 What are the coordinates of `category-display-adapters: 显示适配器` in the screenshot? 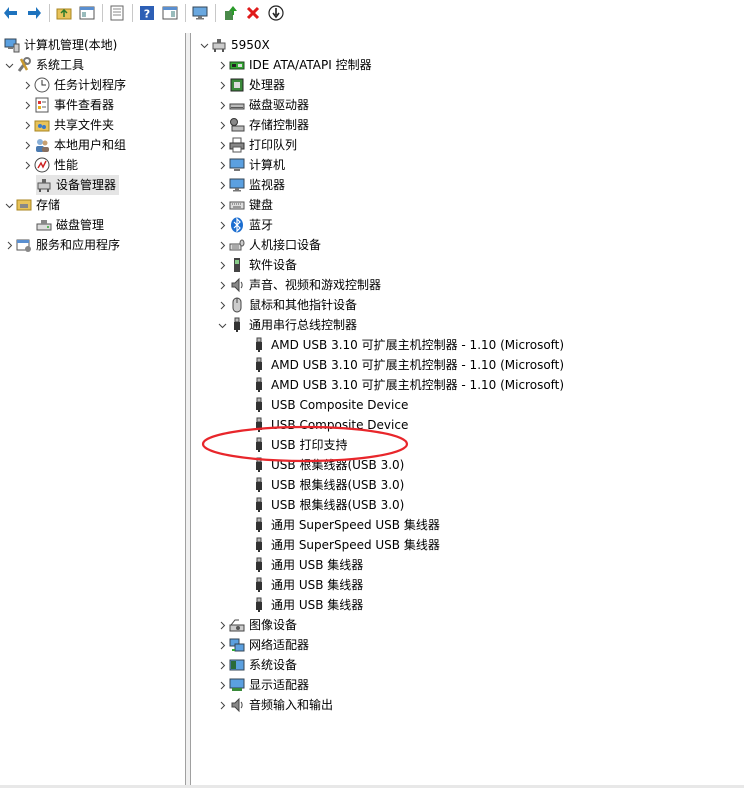 It's located at (262, 685).